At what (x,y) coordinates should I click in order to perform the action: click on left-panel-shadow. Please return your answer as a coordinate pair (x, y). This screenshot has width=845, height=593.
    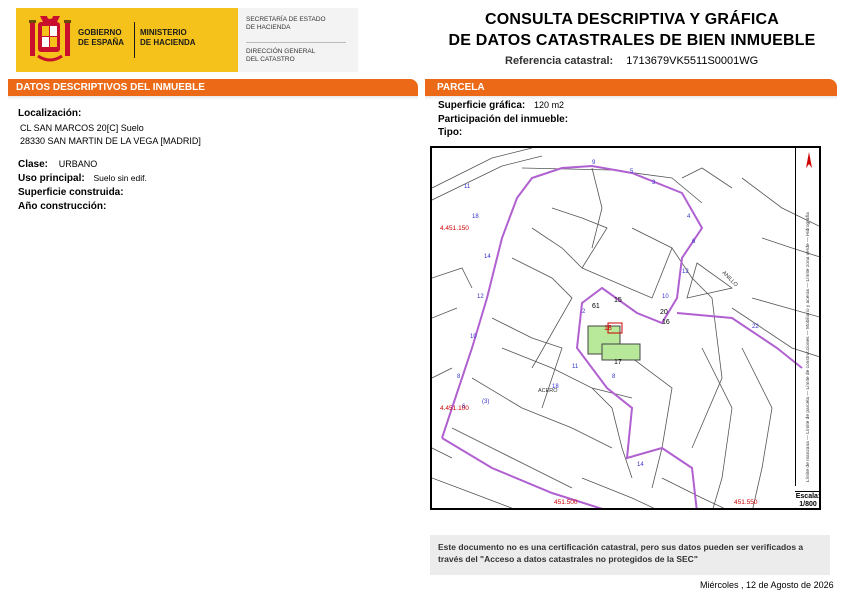
    Looking at the image, I should click on (213, 98).